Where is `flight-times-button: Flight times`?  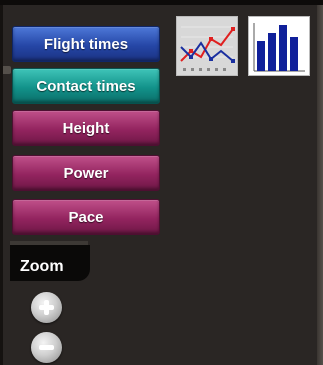 flight-times-button: Flight times is located at coordinates (86, 44).